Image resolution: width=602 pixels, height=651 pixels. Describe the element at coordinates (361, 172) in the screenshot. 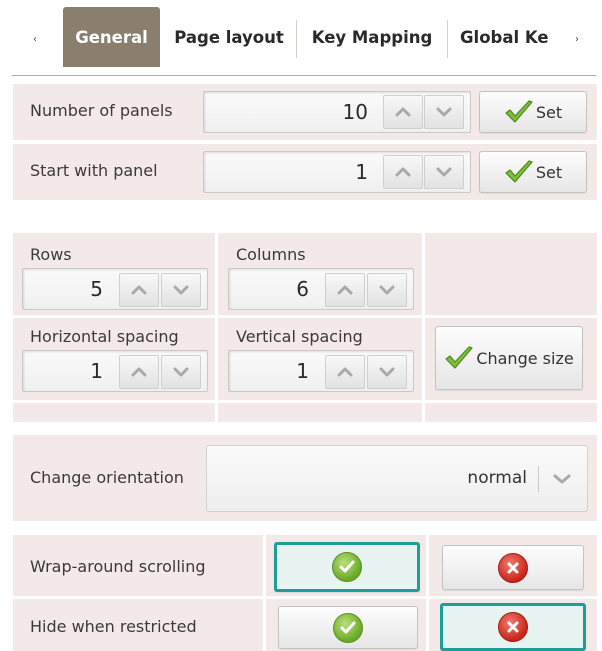

I see `start-with-panel-value: 1` at that location.